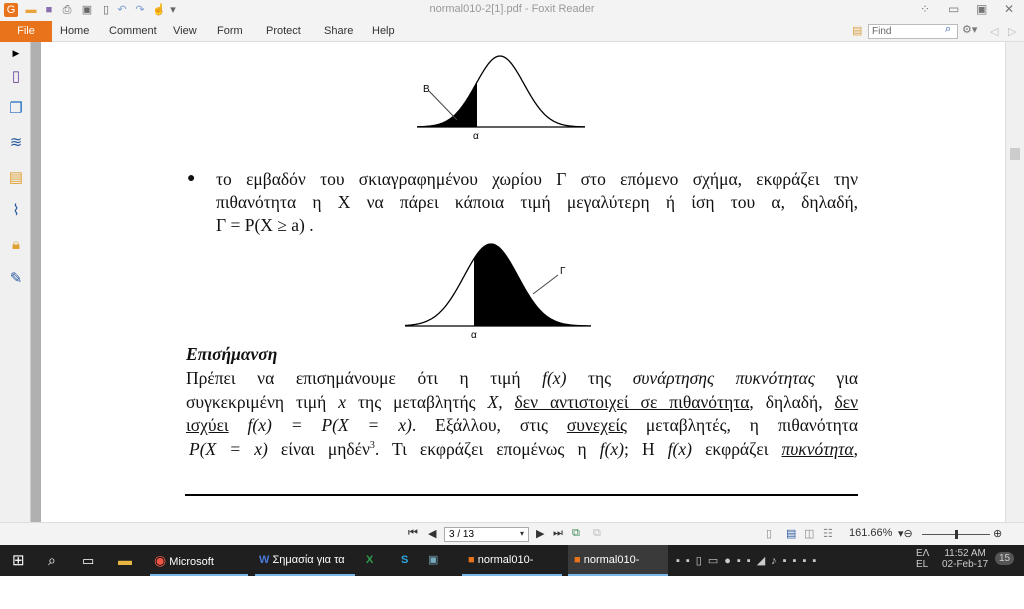 Image resolution: width=1024 pixels, height=609 pixels. I want to click on figure-left-tail: B α, so click(501, 97).